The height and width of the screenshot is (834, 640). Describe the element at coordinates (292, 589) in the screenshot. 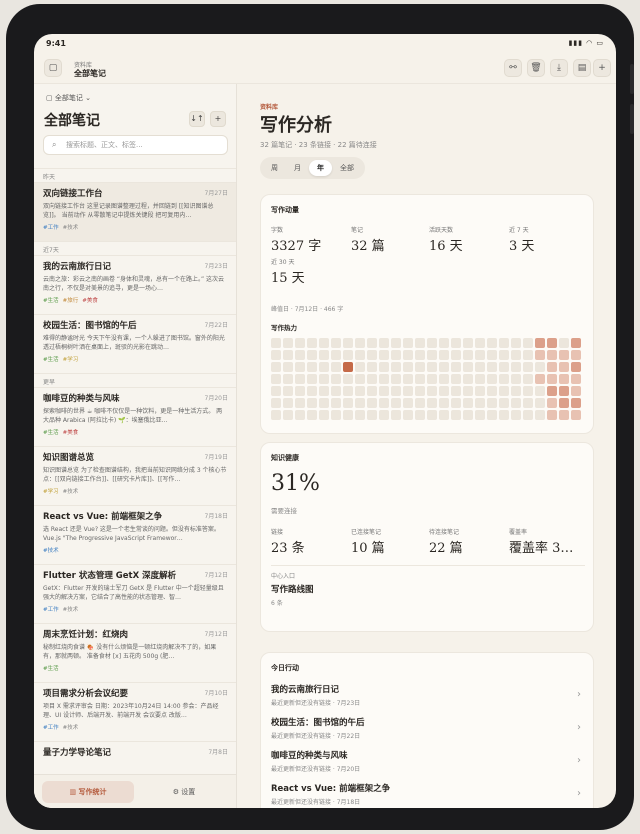

I see `hub-entry: 中心入口 写作路线图 6 条` at that location.